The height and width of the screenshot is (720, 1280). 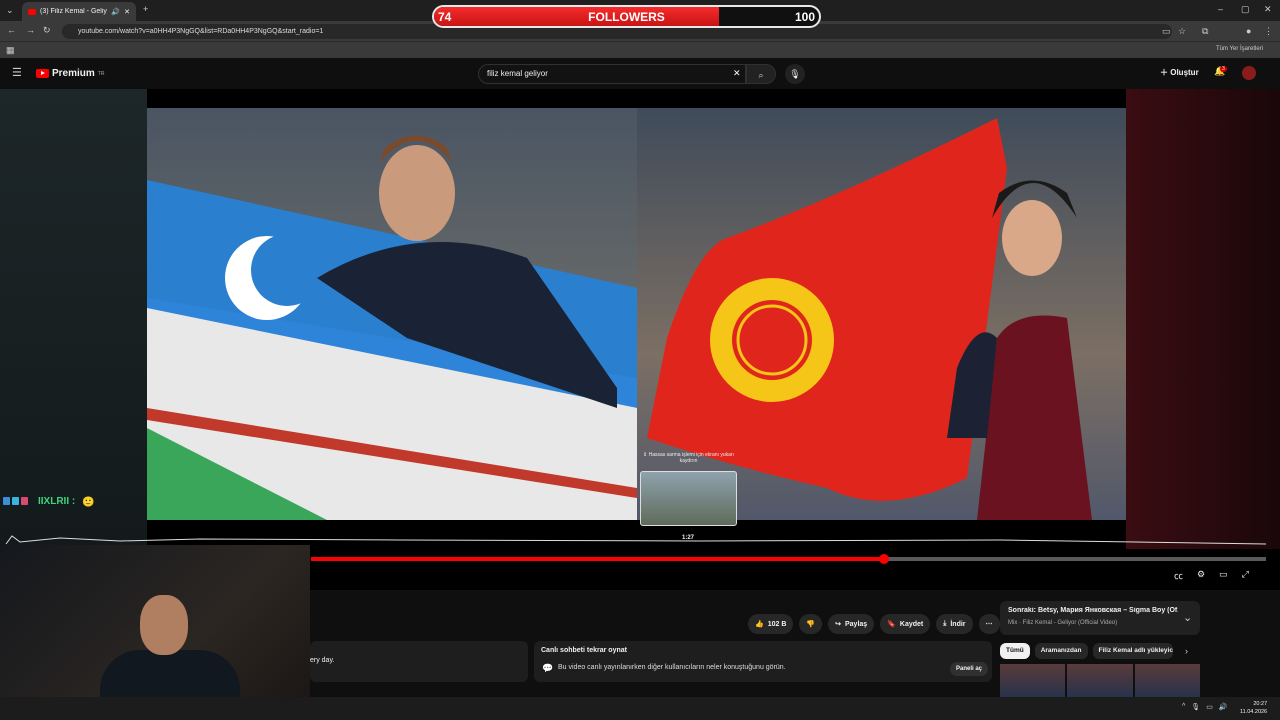 What do you see at coordinates (1201, 575) in the screenshot?
I see `settings-gear-icon: ⚙` at bounding box center [1201, 575].